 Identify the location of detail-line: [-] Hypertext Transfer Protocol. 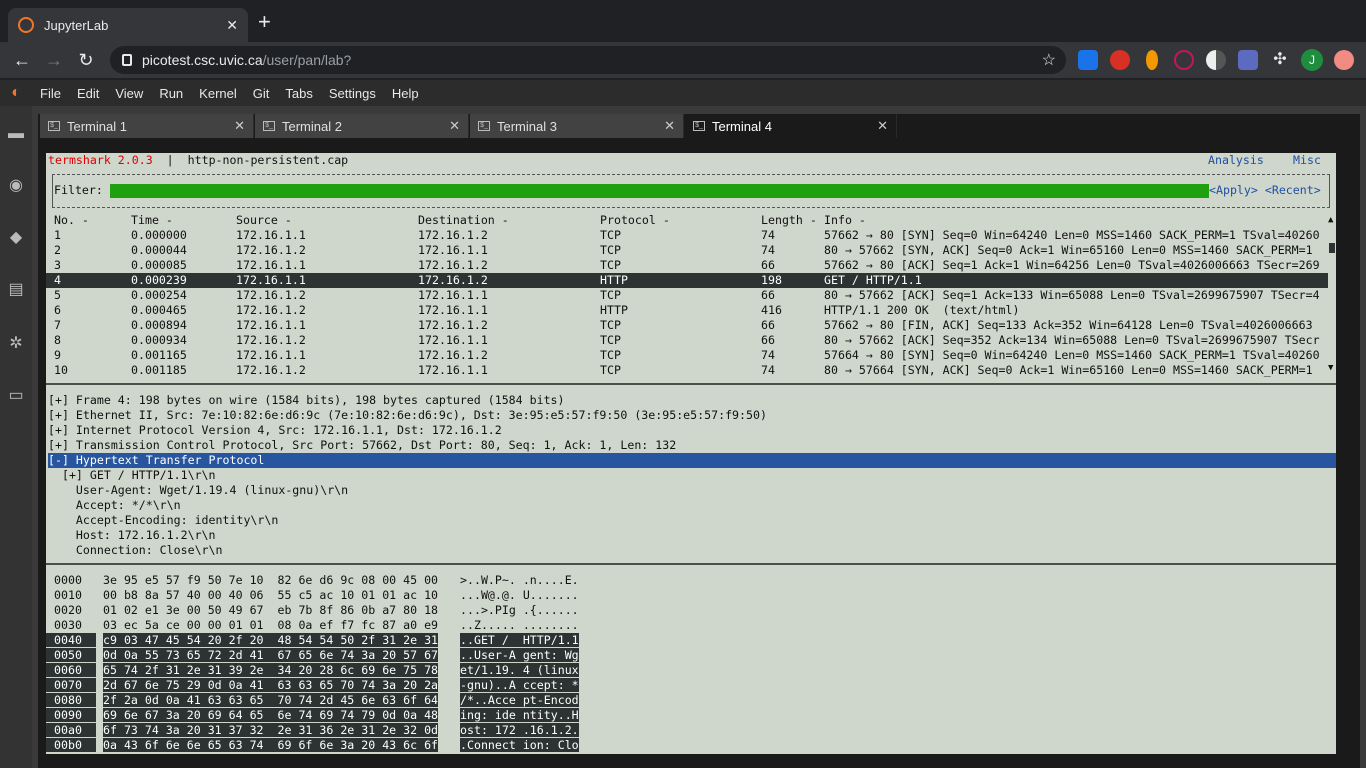
(692, 460).